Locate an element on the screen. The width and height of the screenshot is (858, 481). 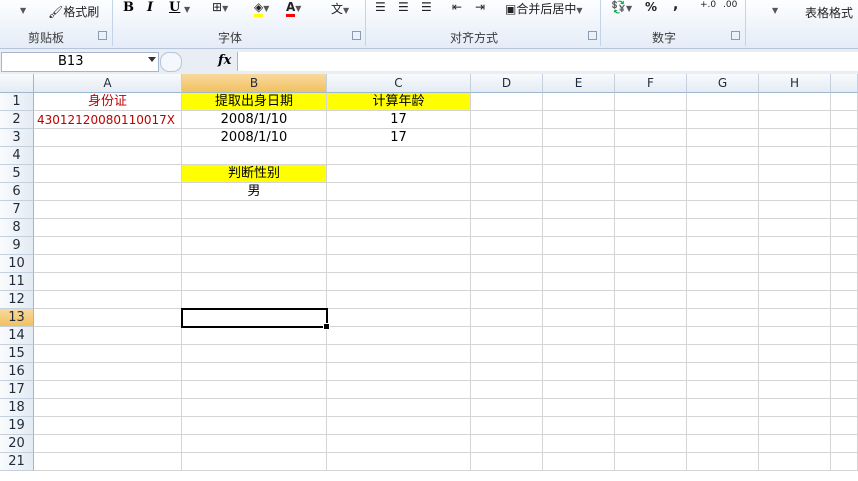
cell-a3 is located at coordinates (108, 138).